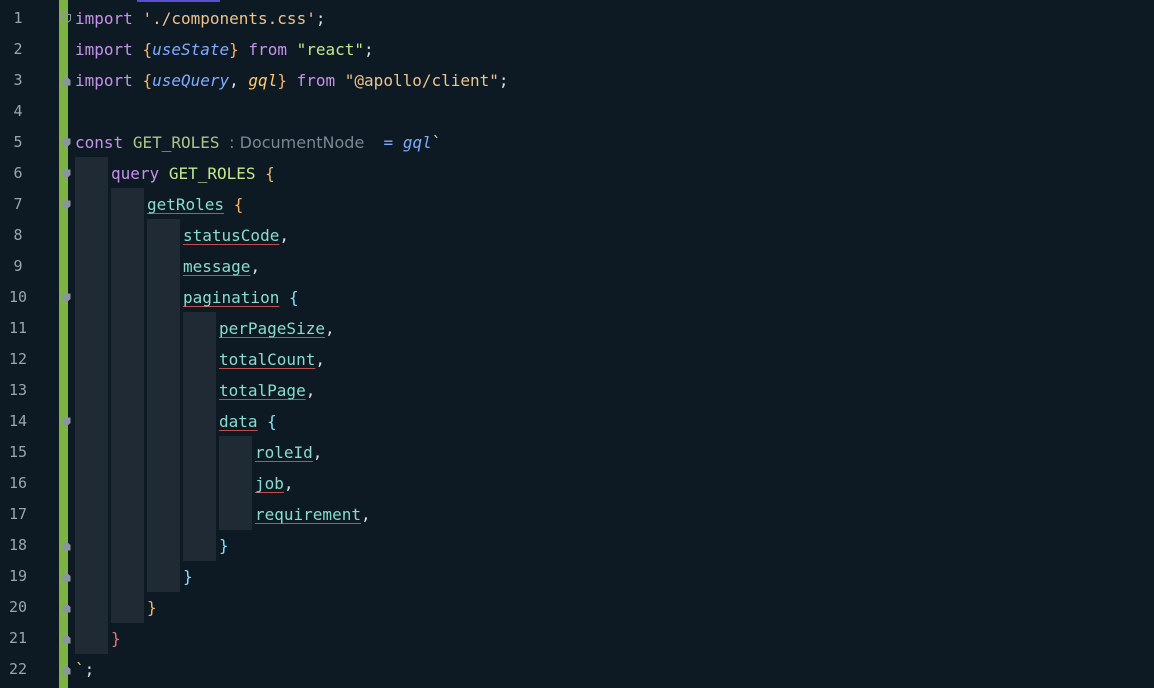  What do you see at coordinates (263, 80) in the screenshot?
I see `identifier: gql` at bounding box center [263, 80].